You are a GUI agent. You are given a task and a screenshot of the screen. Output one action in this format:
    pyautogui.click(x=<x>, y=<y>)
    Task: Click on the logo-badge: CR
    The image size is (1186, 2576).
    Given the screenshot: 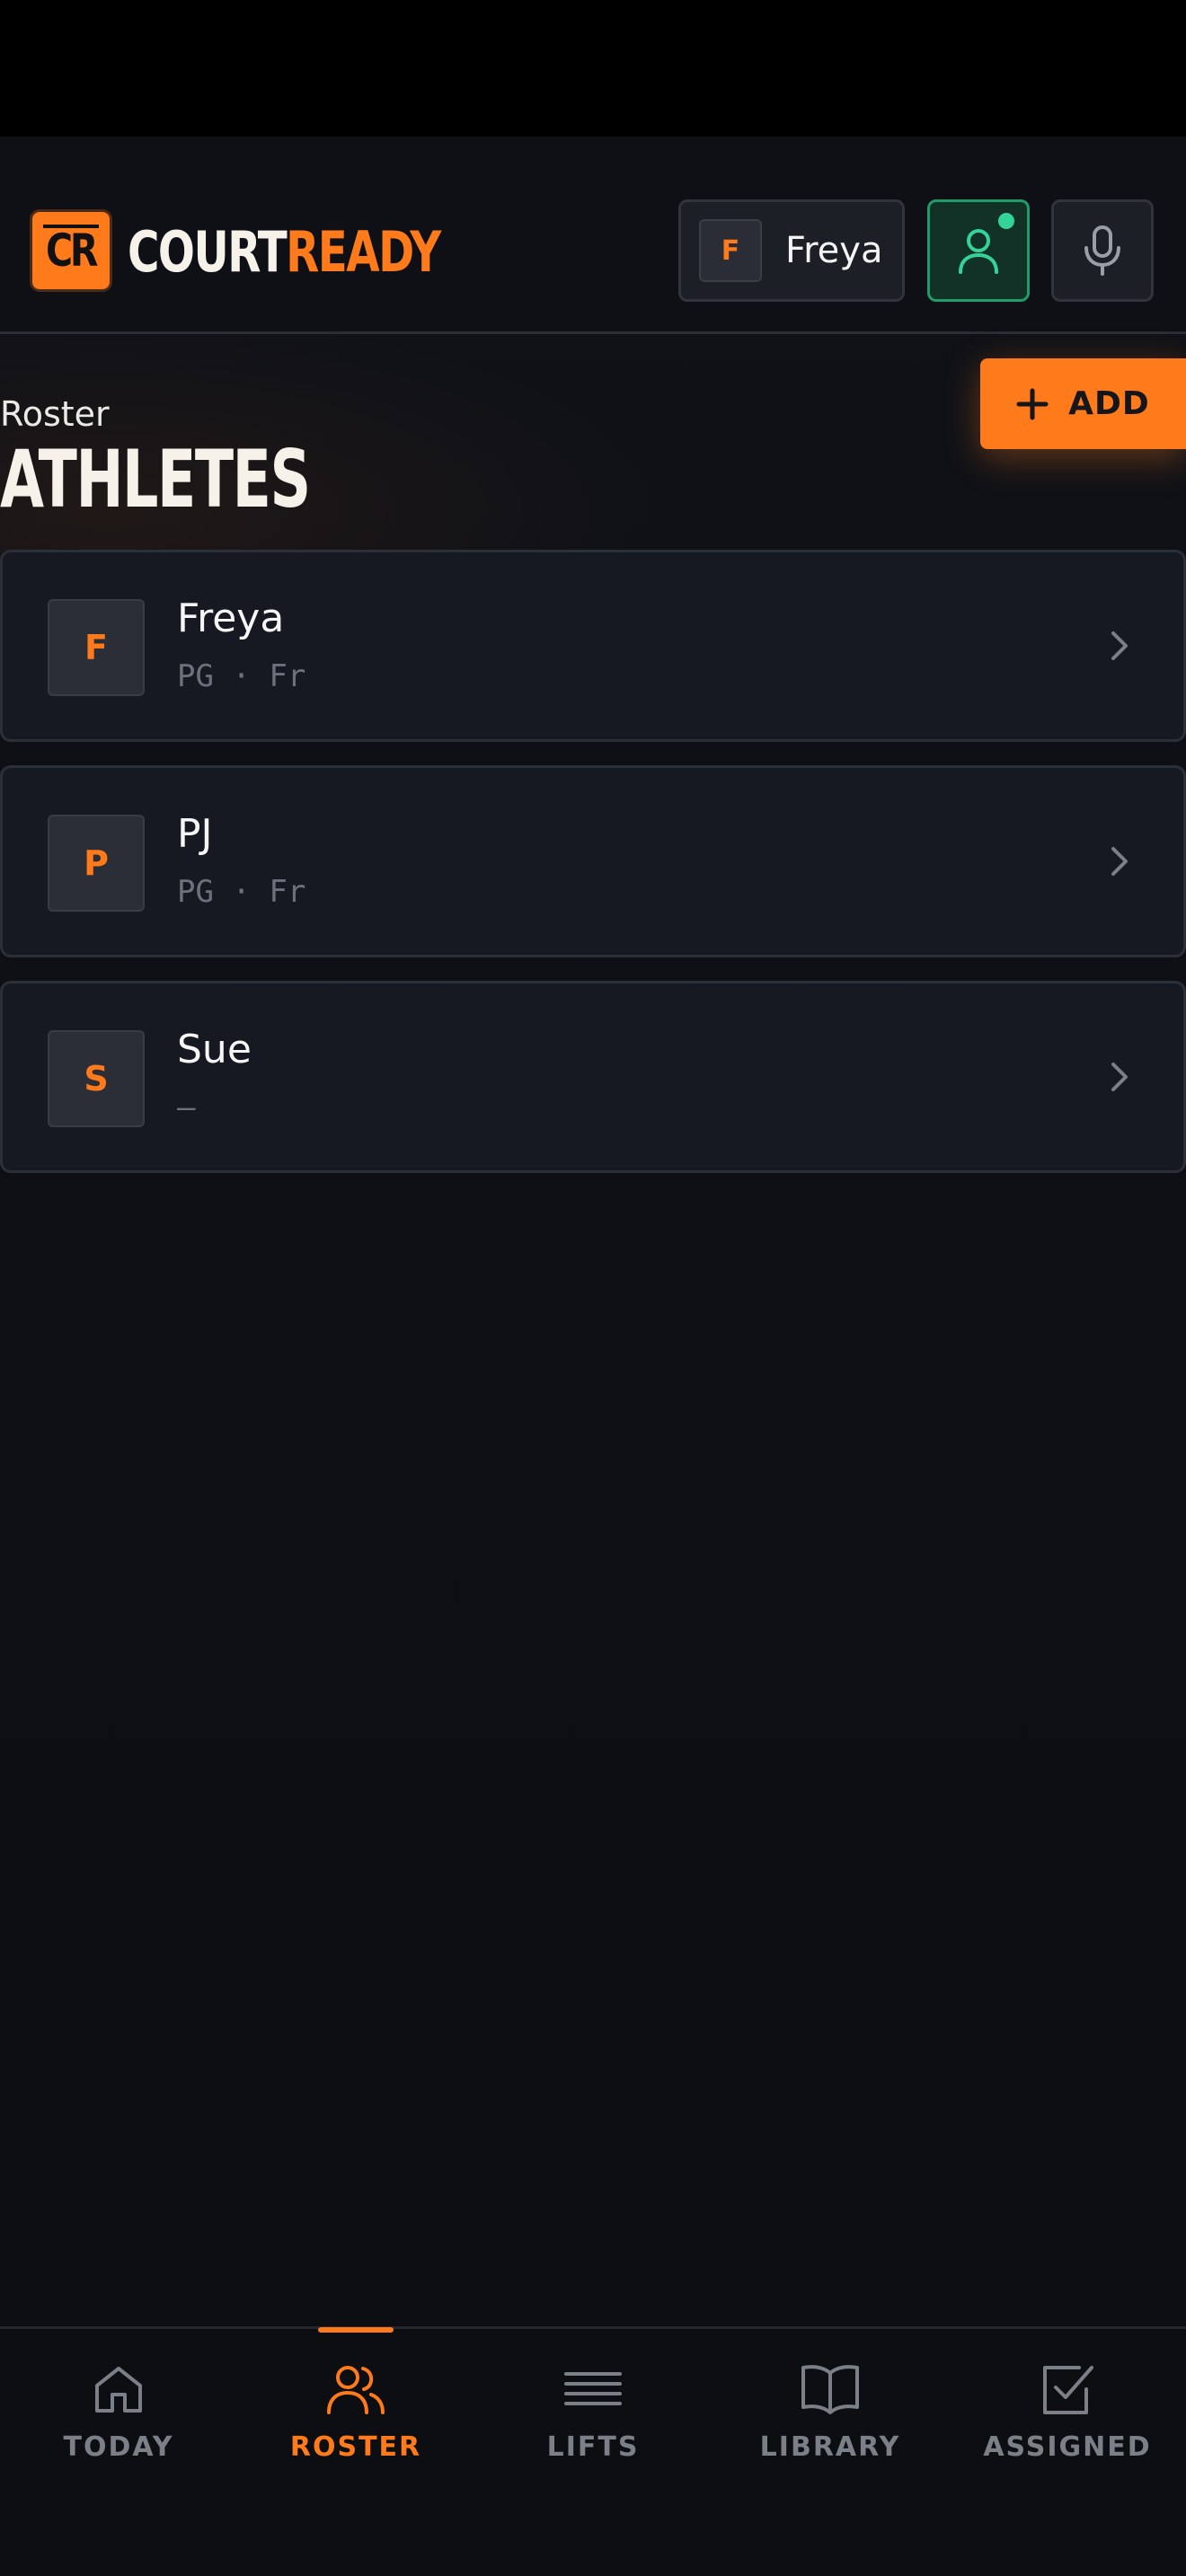 What is the action you would take?
    pyautogui.click(x=71, y=250)
    